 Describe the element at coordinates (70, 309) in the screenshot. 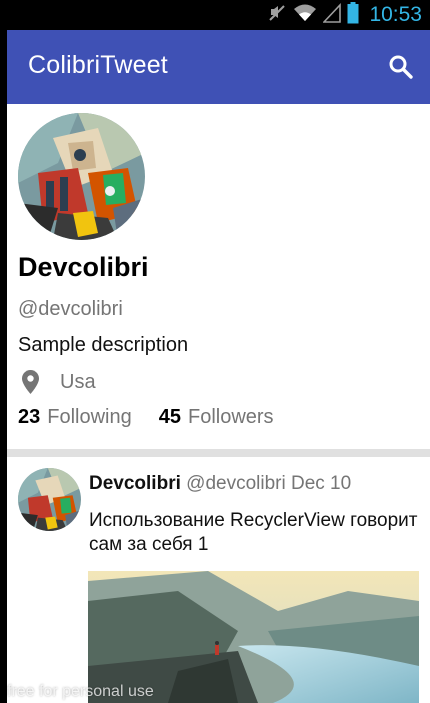

I see `profile-handle: @devcolibri` at that location.